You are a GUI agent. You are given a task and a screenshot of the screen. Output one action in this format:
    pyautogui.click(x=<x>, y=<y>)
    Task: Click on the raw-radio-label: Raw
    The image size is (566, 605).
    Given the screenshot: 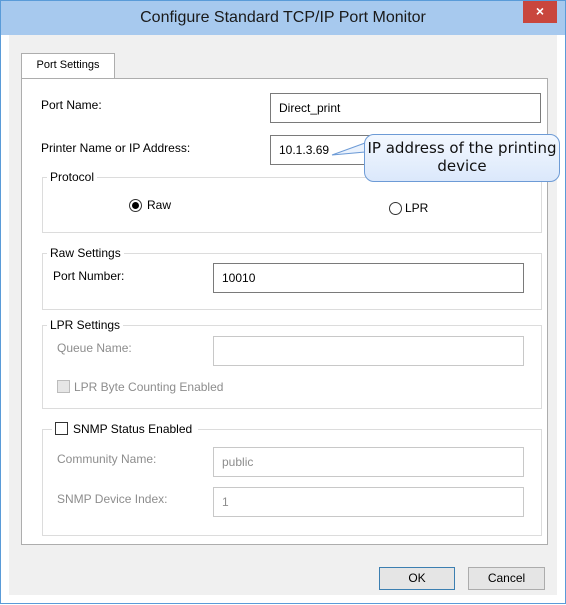 What is the action you would take?
    pyautogui.click(x=159, y=205)
    